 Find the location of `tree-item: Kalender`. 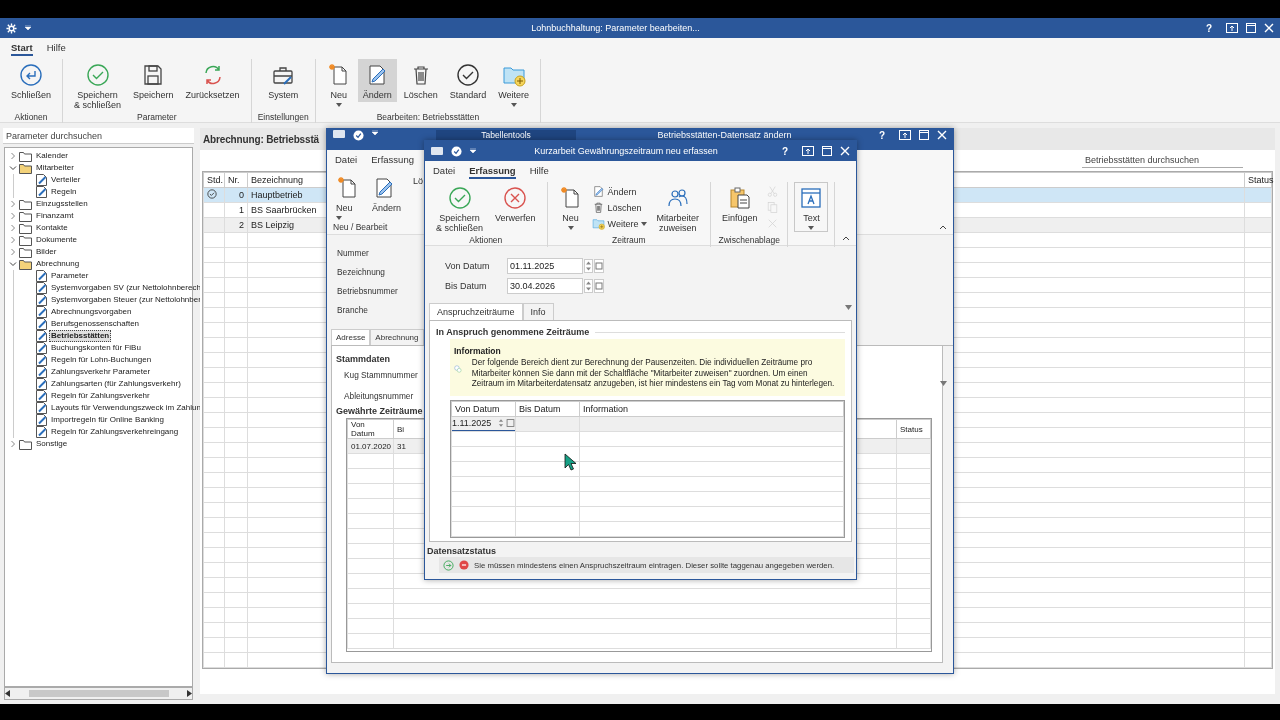

tree-item: Kalender is located at coordinates (52, 156).